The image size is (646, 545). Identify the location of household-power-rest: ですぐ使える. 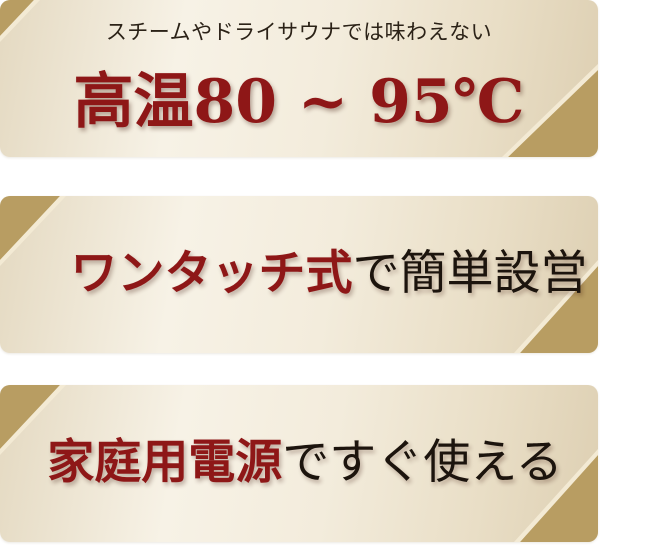
(422, 462).